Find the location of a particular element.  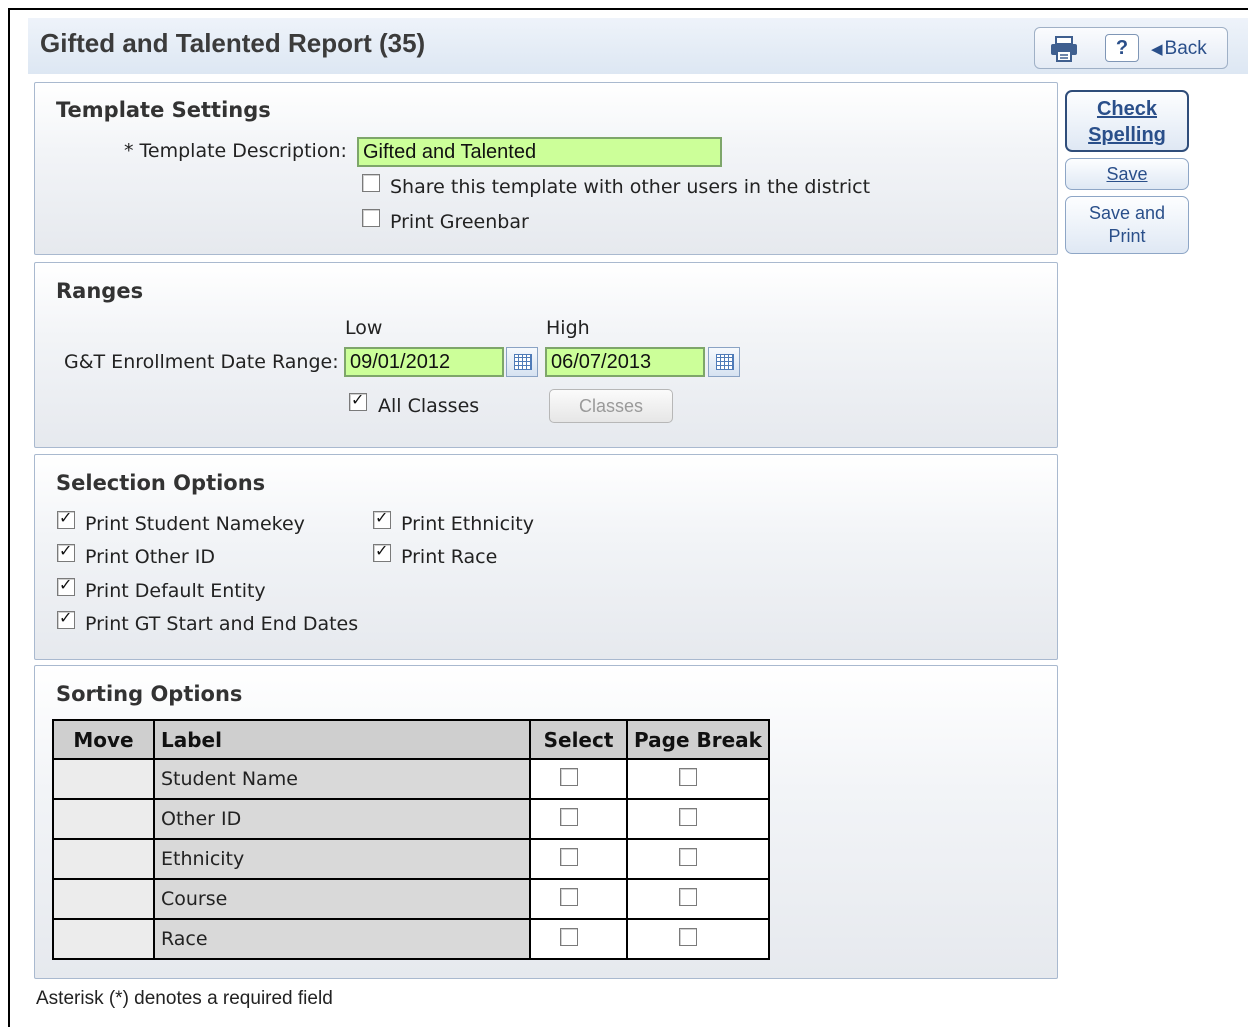

print-icon is located at coordinates (1064, 49).